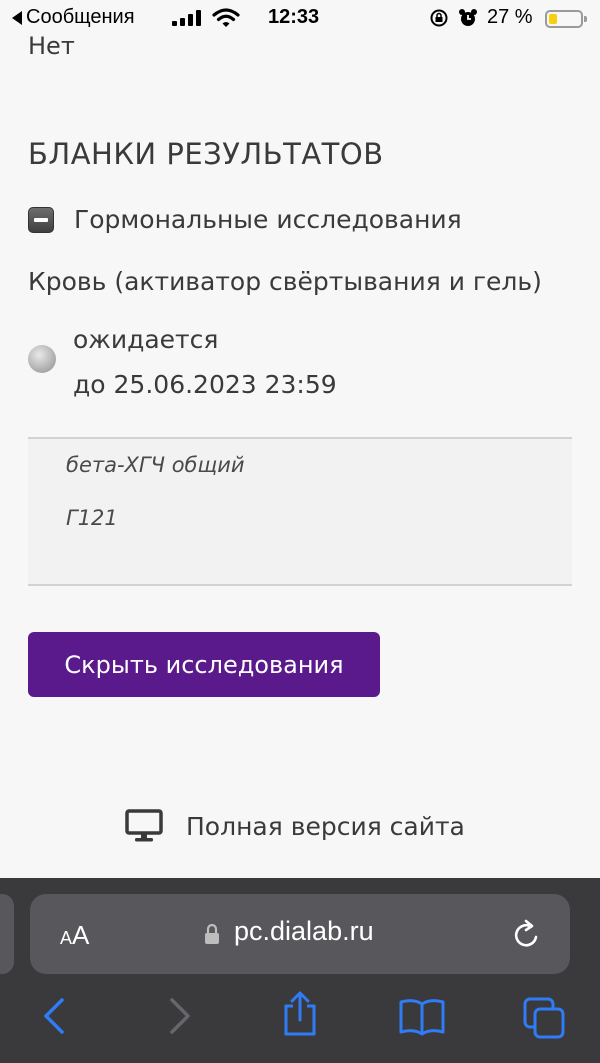  What do you see at coordinates (527, 935) in the screenshot?
I see `reload-icon` at bounding box center [527, 935].